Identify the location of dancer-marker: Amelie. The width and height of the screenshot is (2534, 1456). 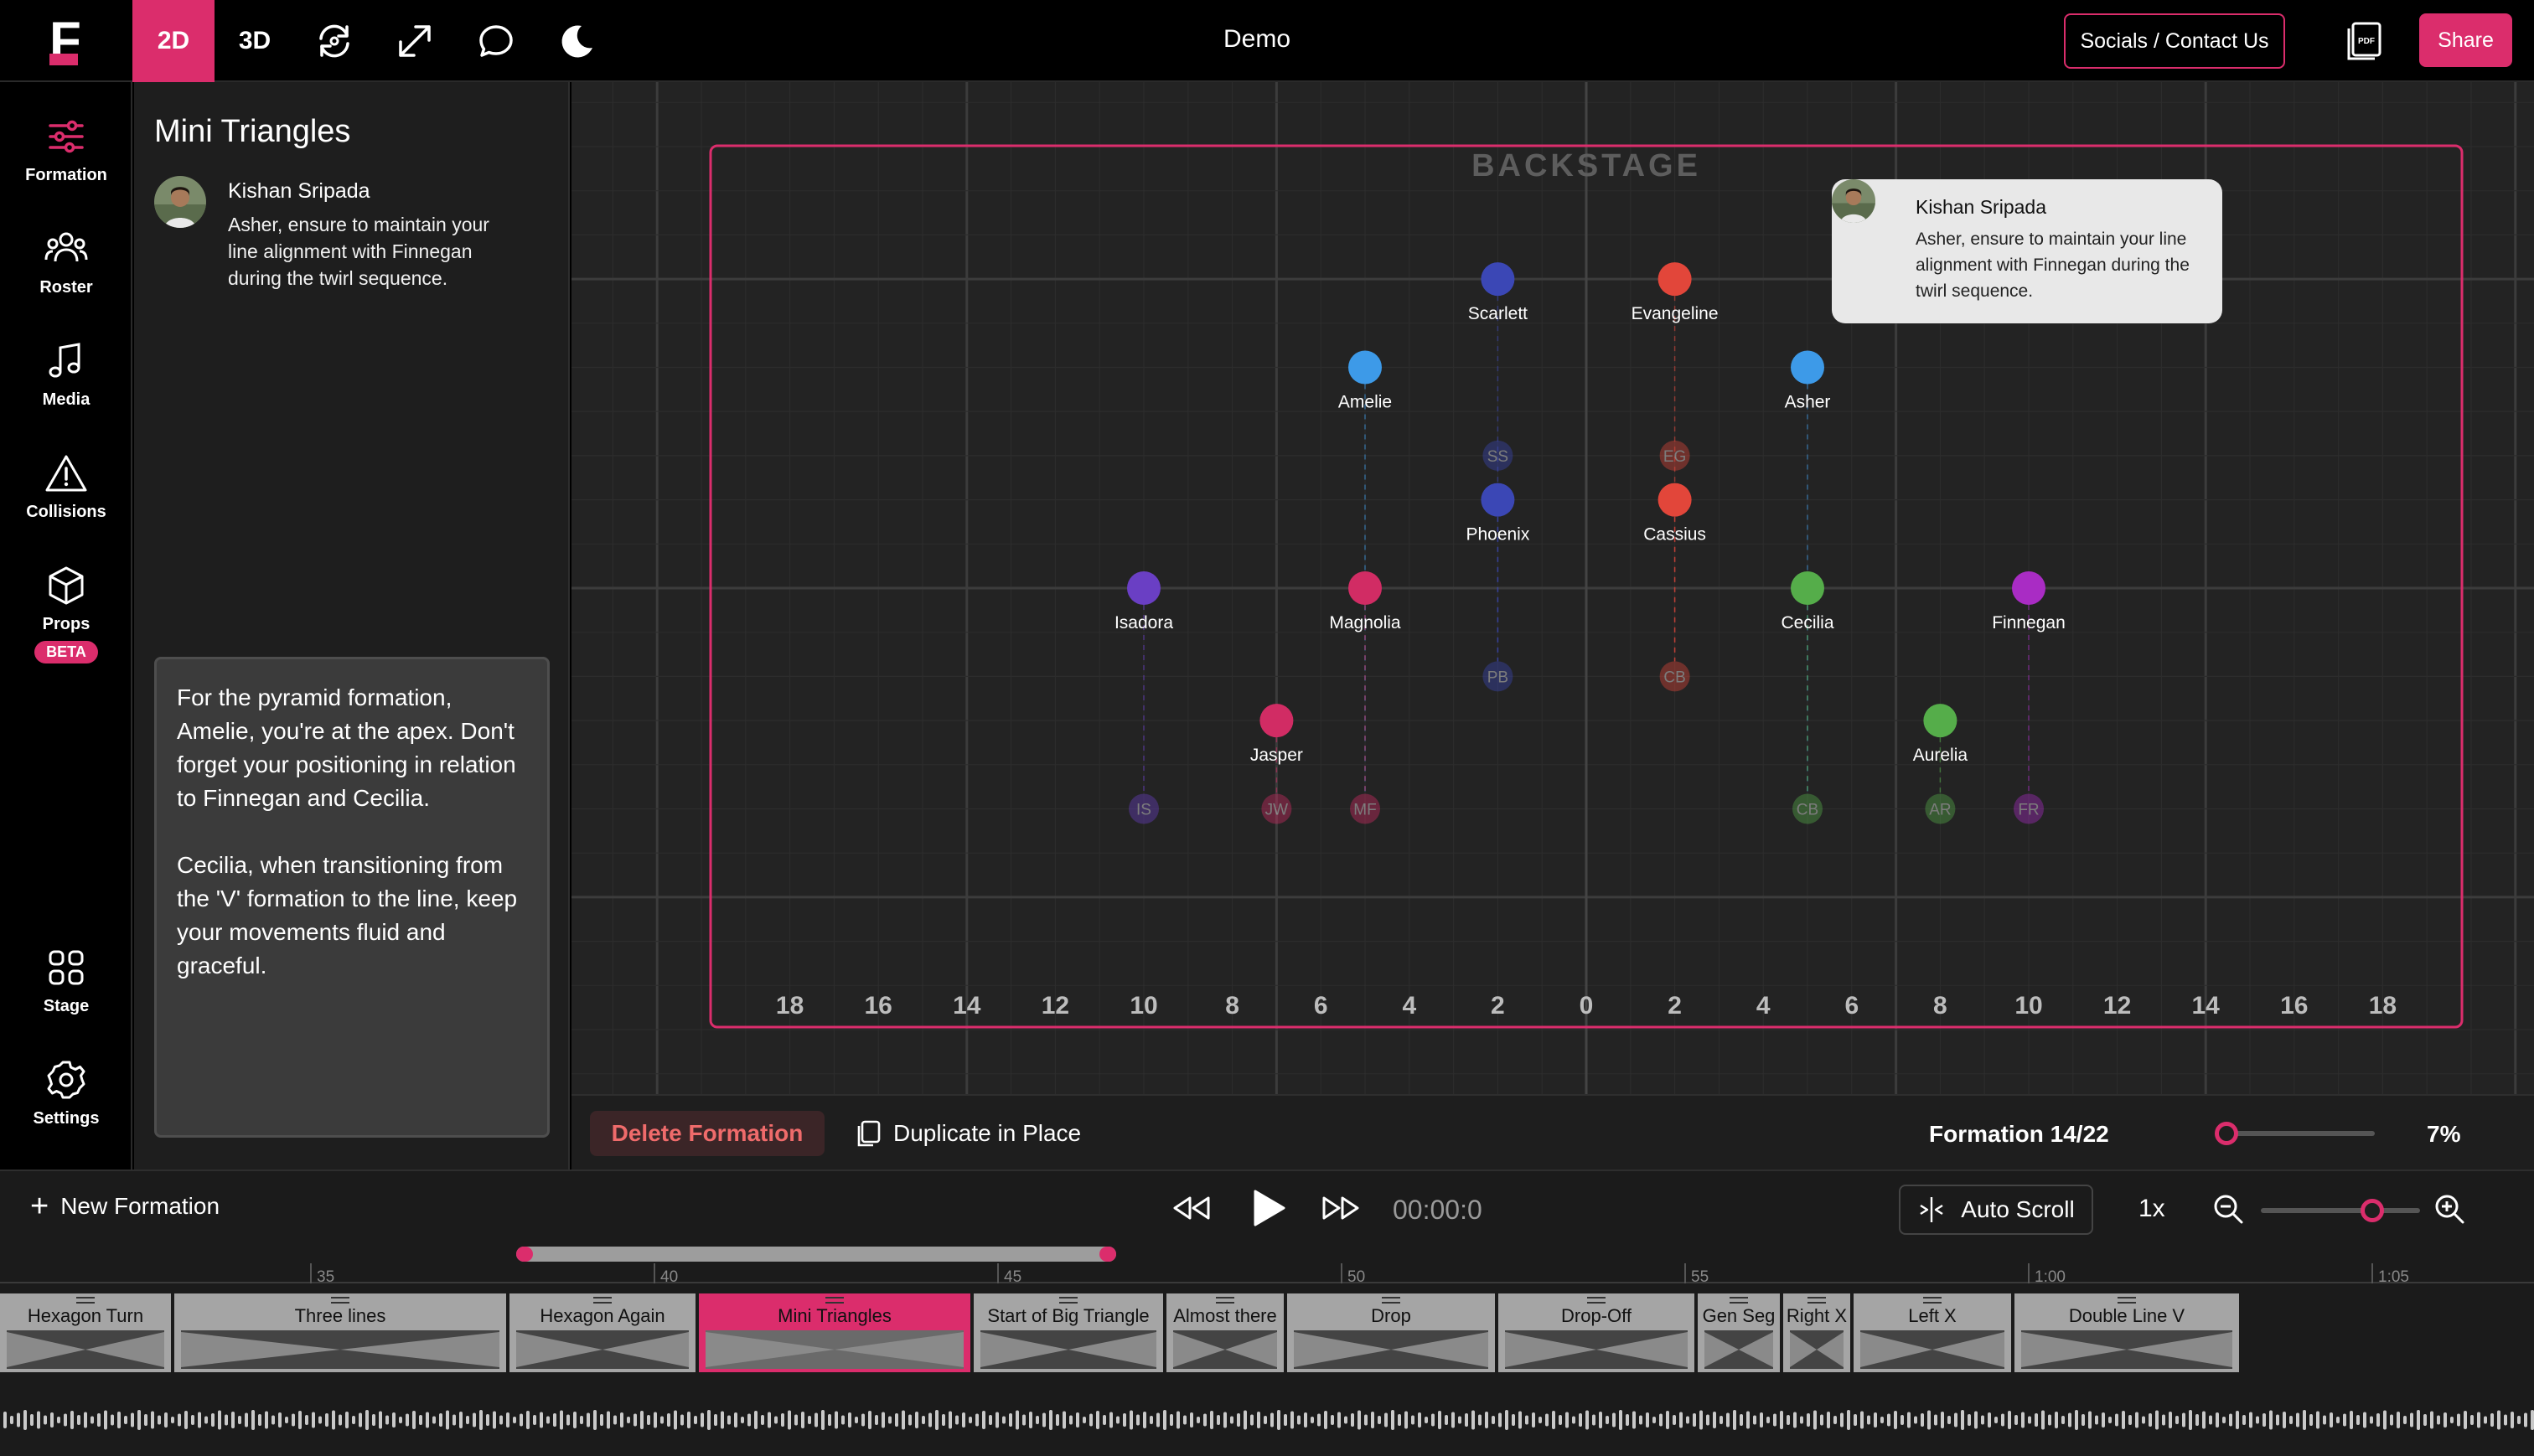
(1365, 381).